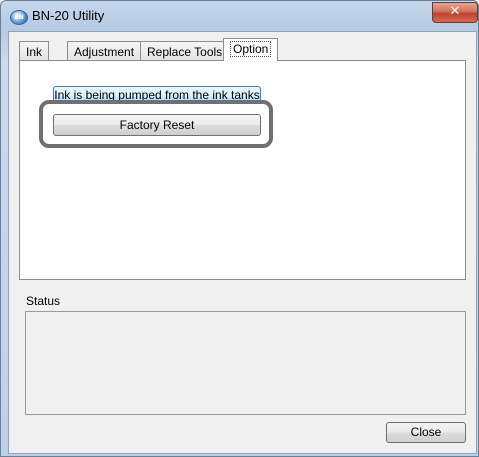 The height and width of the screenshot is (457, 479). I want to click on window-close-button: ✕, so click(455, 12).